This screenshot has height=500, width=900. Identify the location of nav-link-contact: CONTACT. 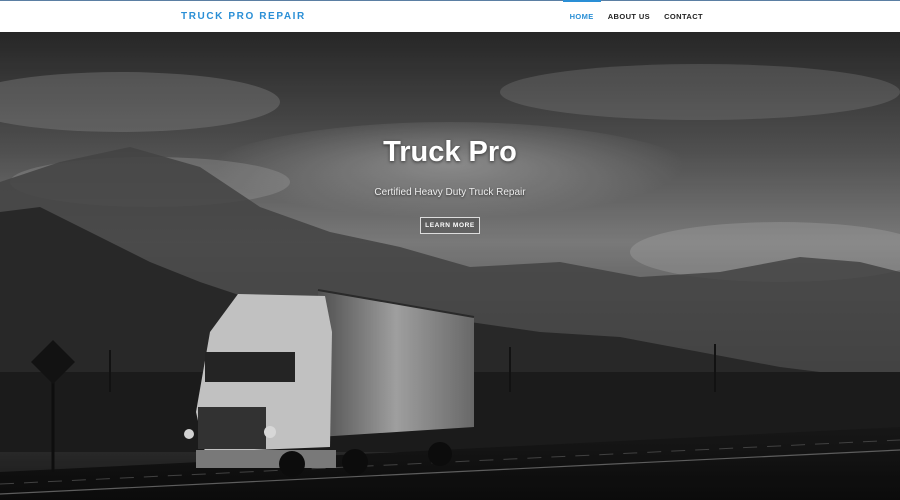
(683, 16).